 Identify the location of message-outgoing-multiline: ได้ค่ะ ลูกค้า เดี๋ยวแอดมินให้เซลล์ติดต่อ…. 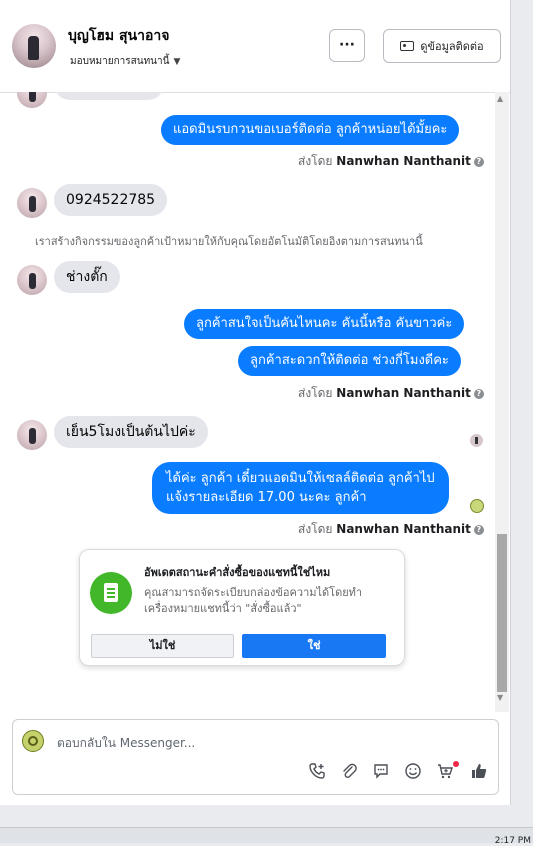
(300, 488).